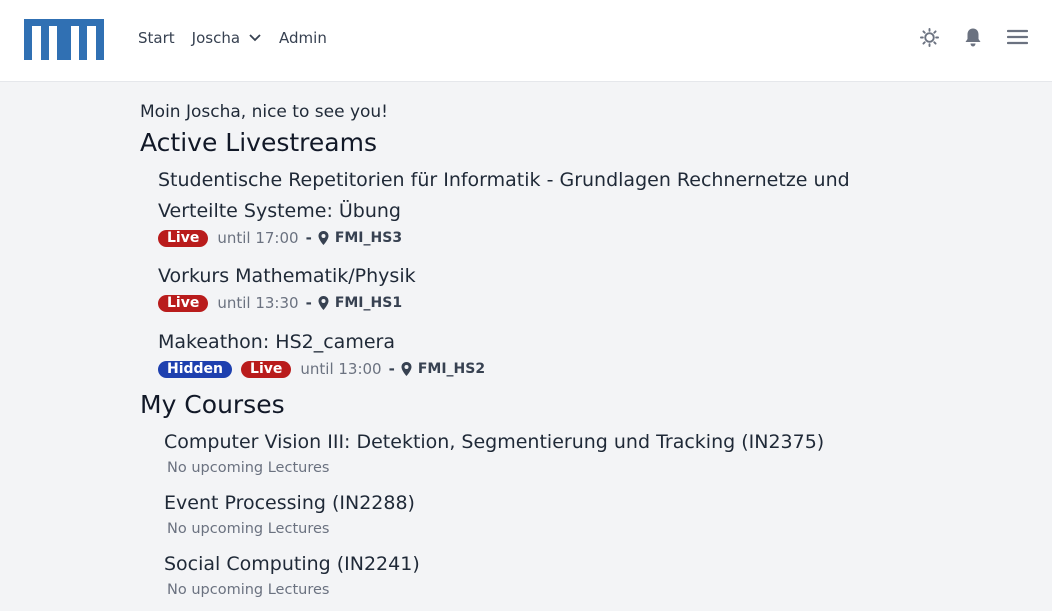  I want to click on active-livestreams-heading: Active Livestreams, so click(258, 142).